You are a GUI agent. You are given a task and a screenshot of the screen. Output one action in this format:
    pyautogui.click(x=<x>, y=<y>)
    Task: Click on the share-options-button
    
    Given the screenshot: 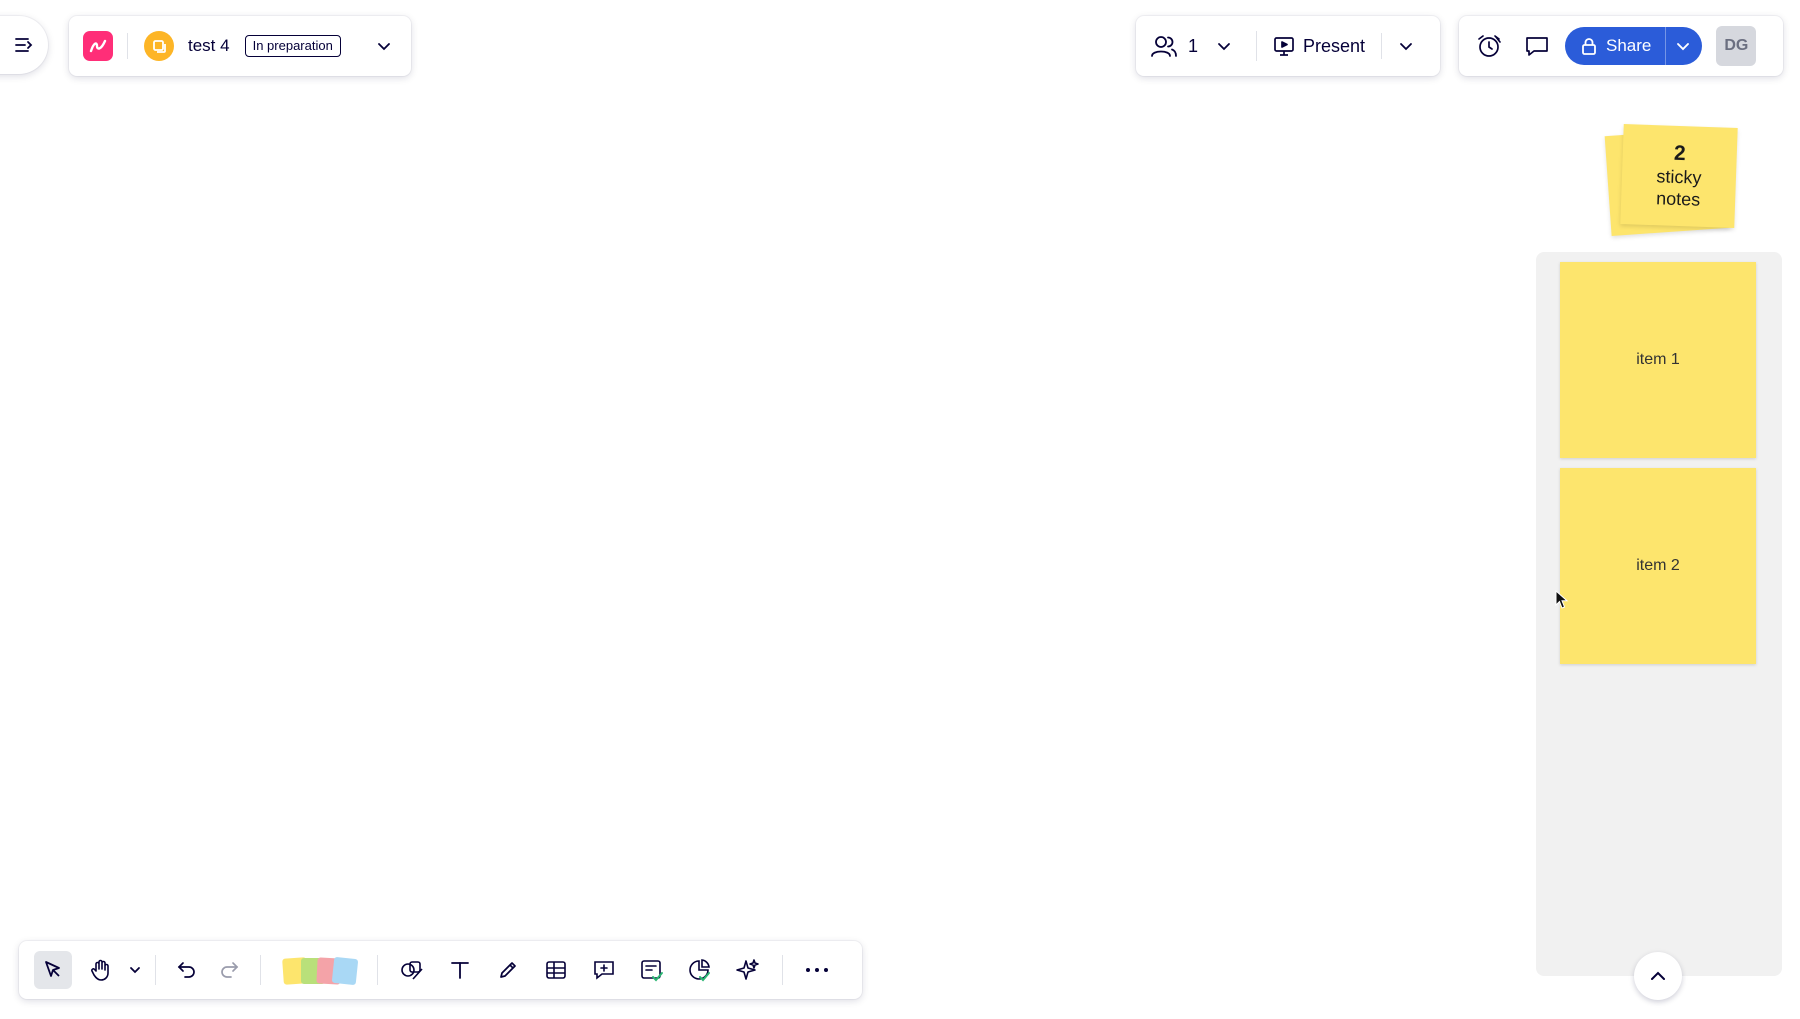 What is the action you would take?
    pyautogui.click(x=1683, y=46)
    